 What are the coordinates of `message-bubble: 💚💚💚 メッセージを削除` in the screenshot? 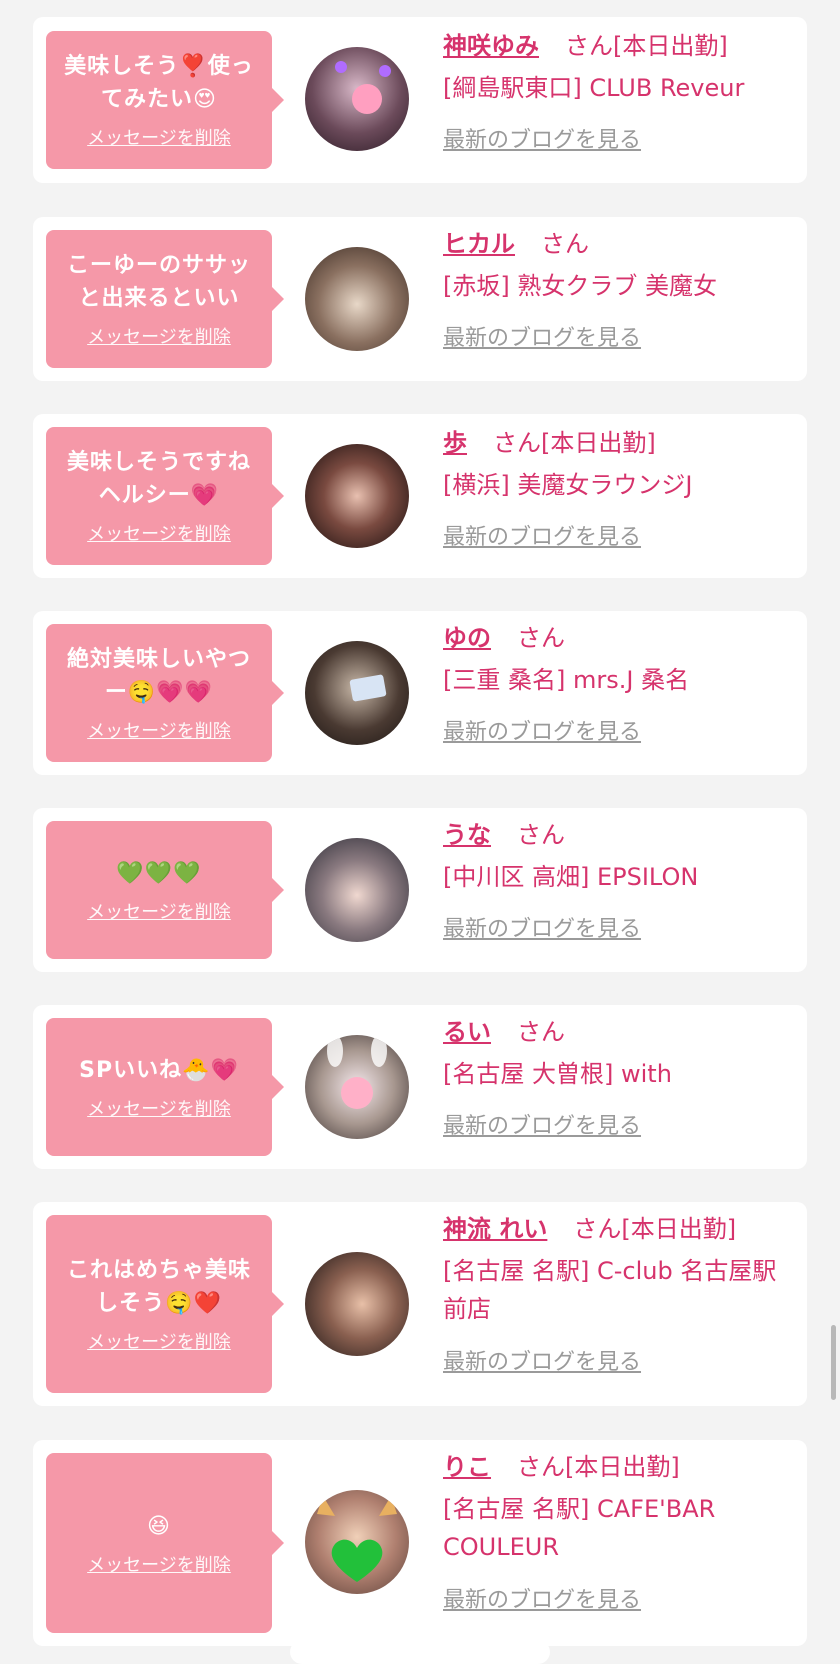 It's located at (165, 890).